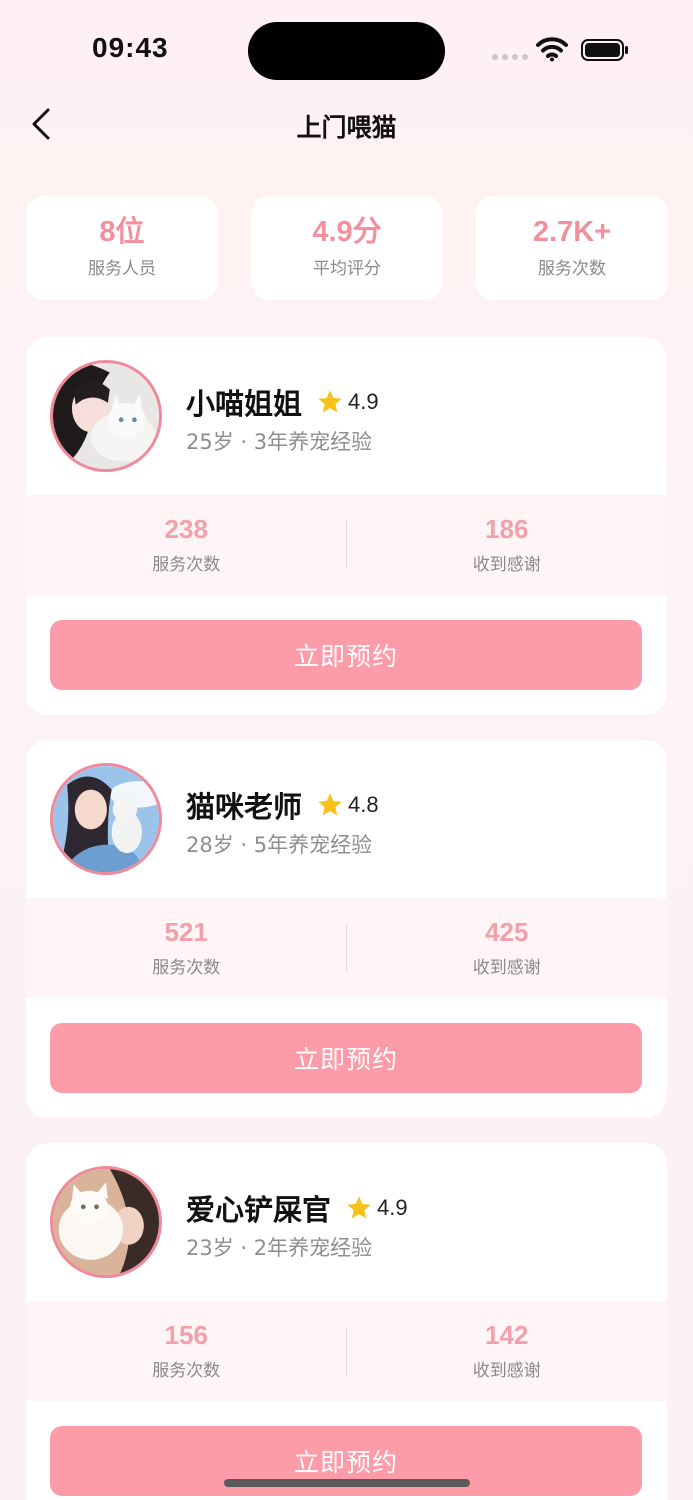  Describe the element at coordinates (572, 231) in the screenshot. I see `summary-value: 2.7K+` at that location.